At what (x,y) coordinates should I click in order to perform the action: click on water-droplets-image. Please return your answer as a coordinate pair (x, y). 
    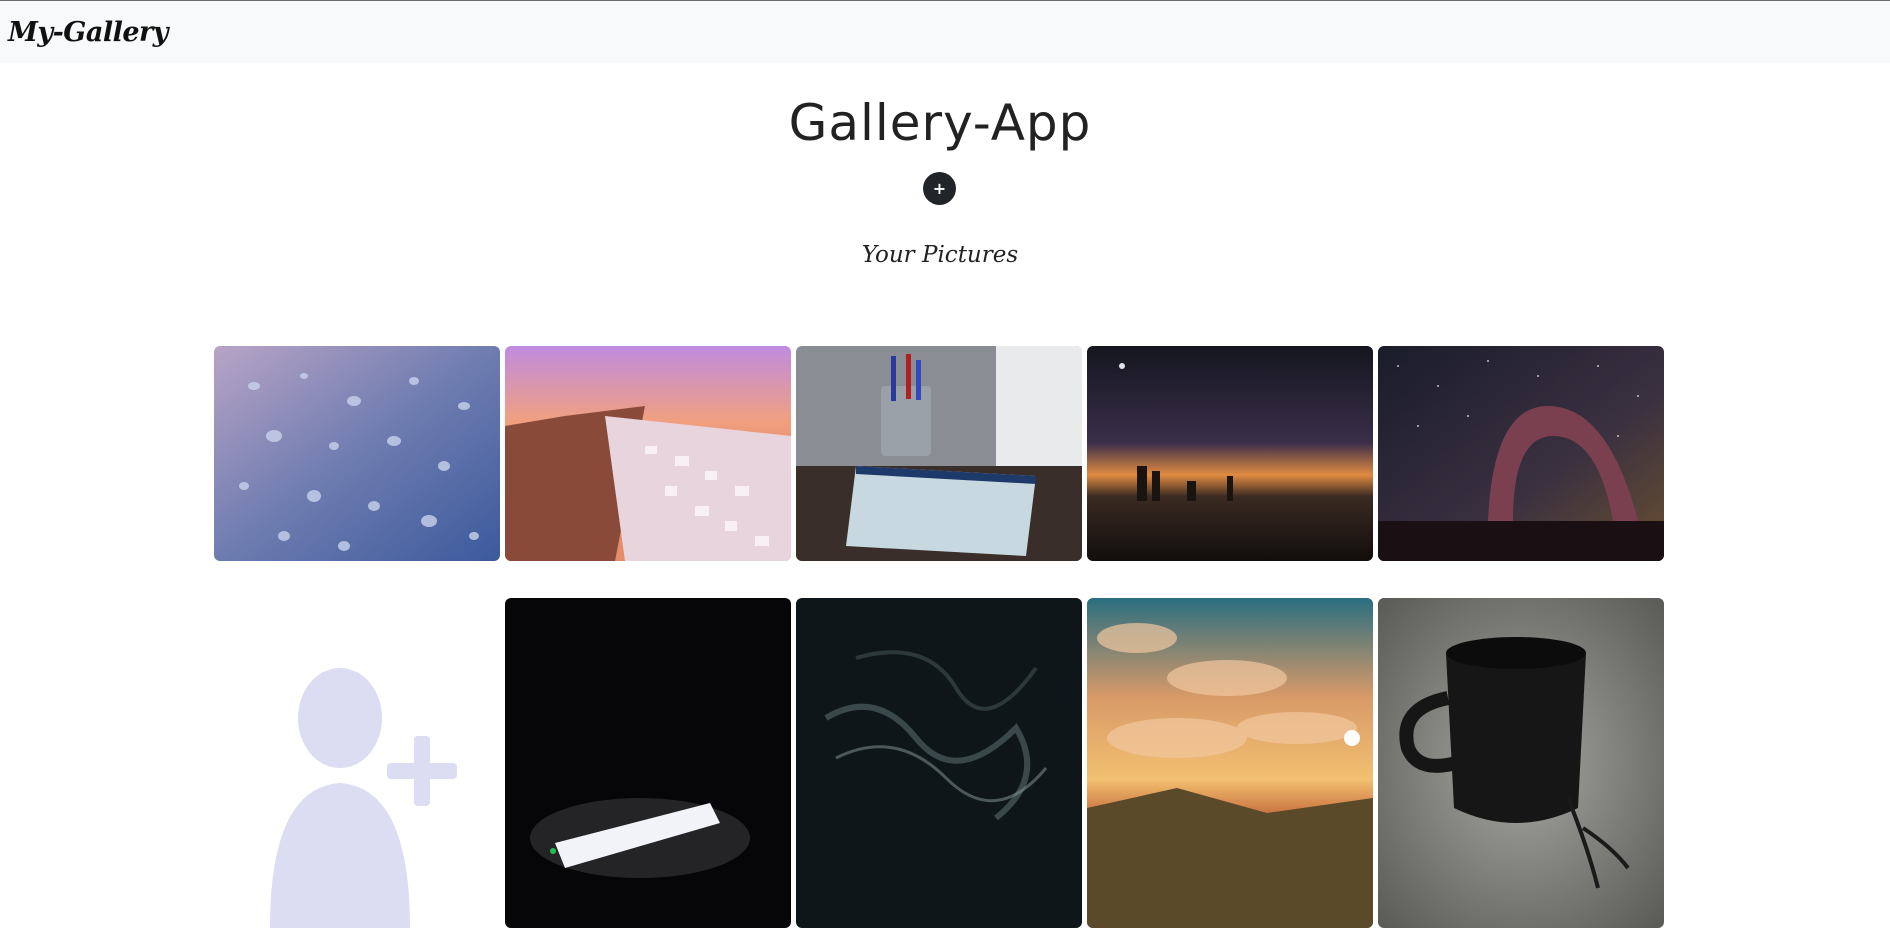
    Looking at the image, I should click on (357, 453).